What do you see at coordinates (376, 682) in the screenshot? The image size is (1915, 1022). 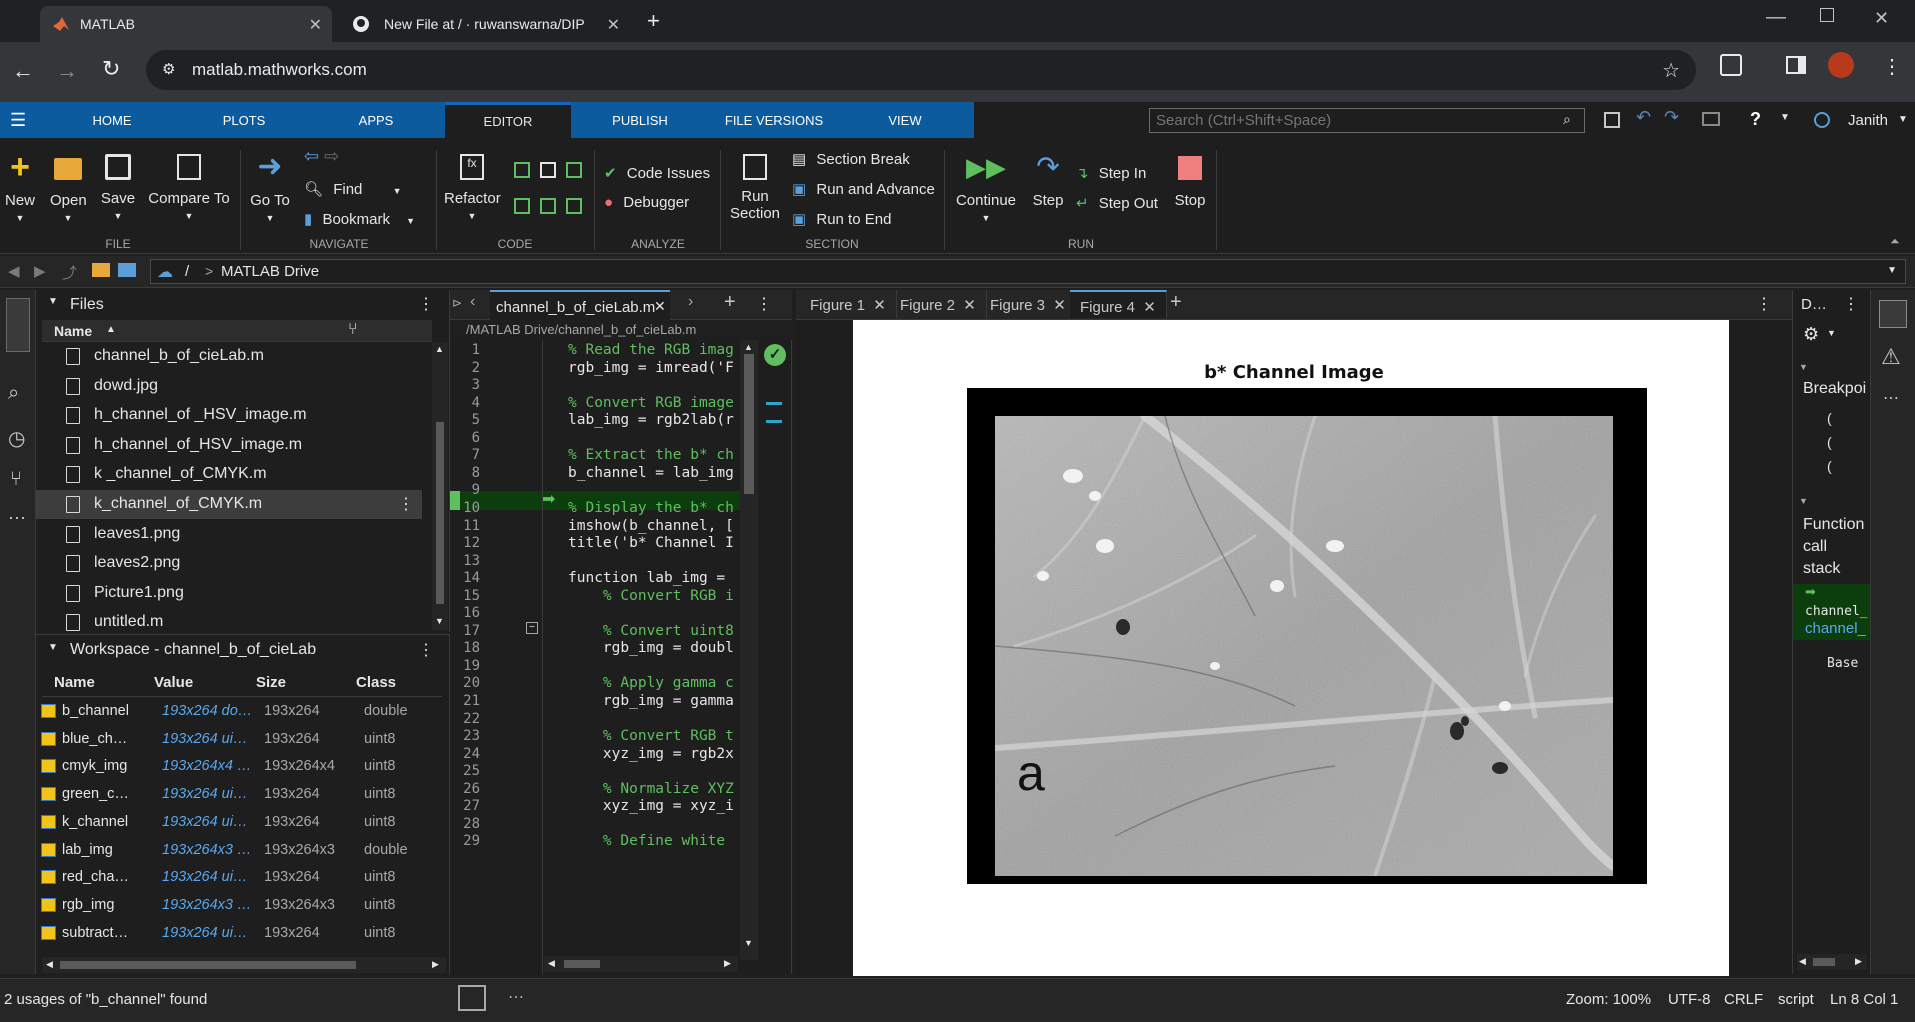 I see `col-class-header: Class` at bounding box center [376, 682].